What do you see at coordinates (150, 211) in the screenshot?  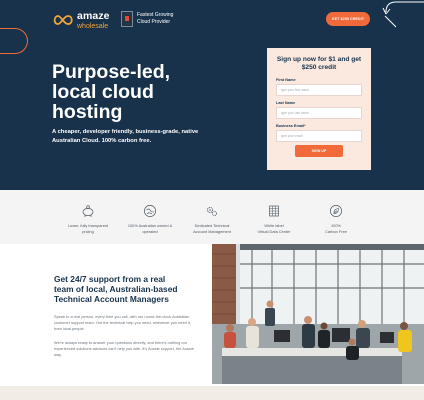 I see `globe-icon` at bounding box center [150, 211].